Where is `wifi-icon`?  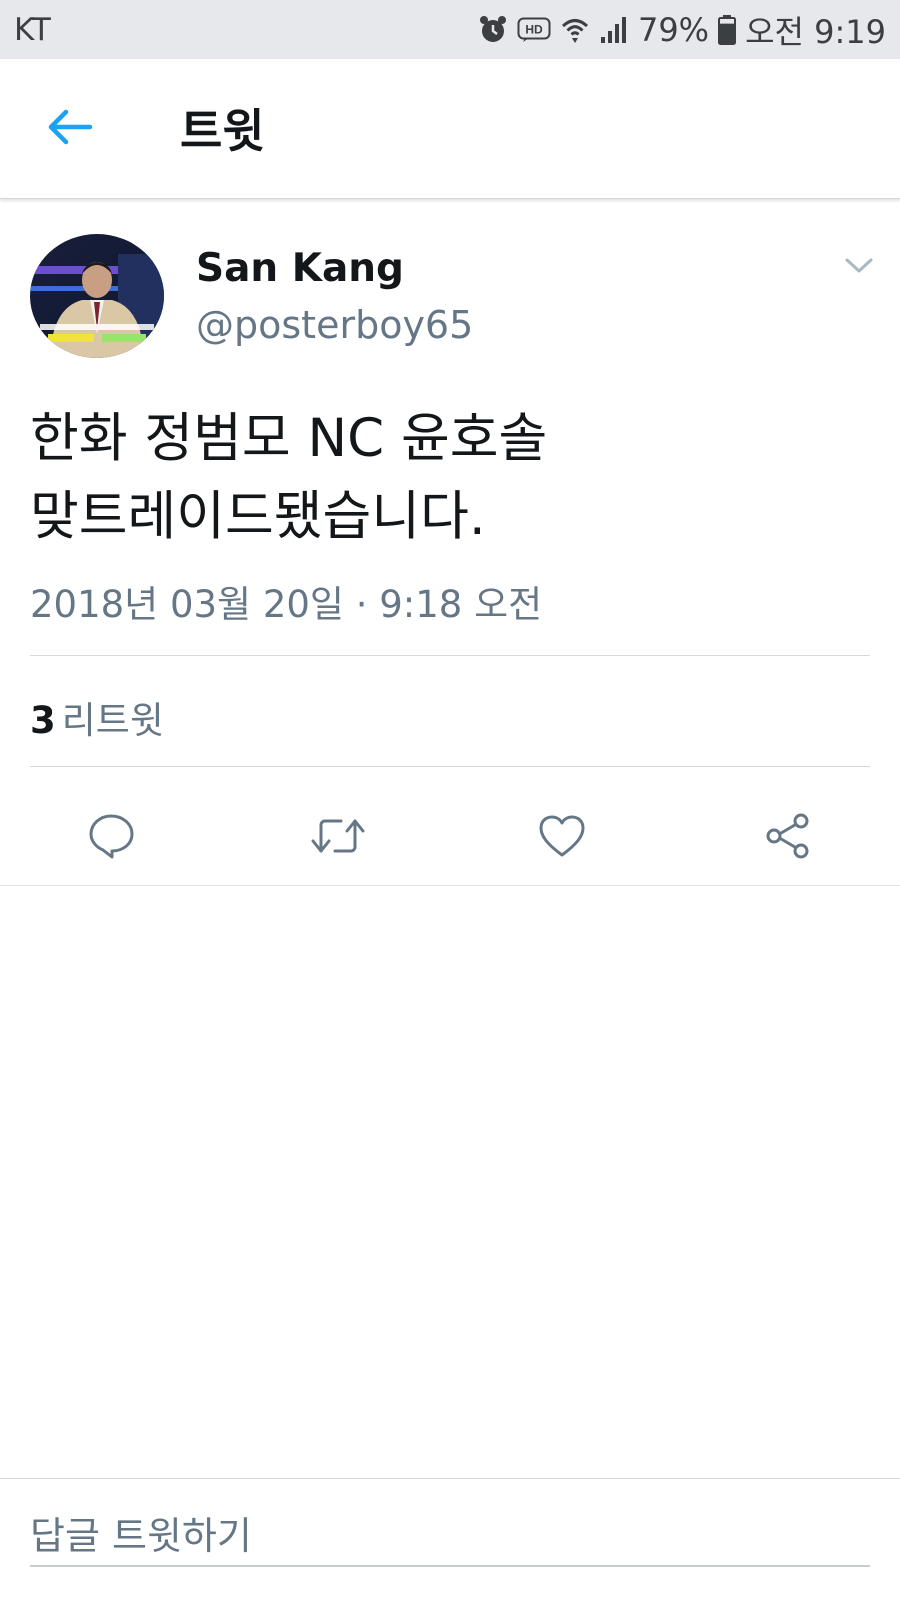 wifi-icon is located at coordinates (575, 30).